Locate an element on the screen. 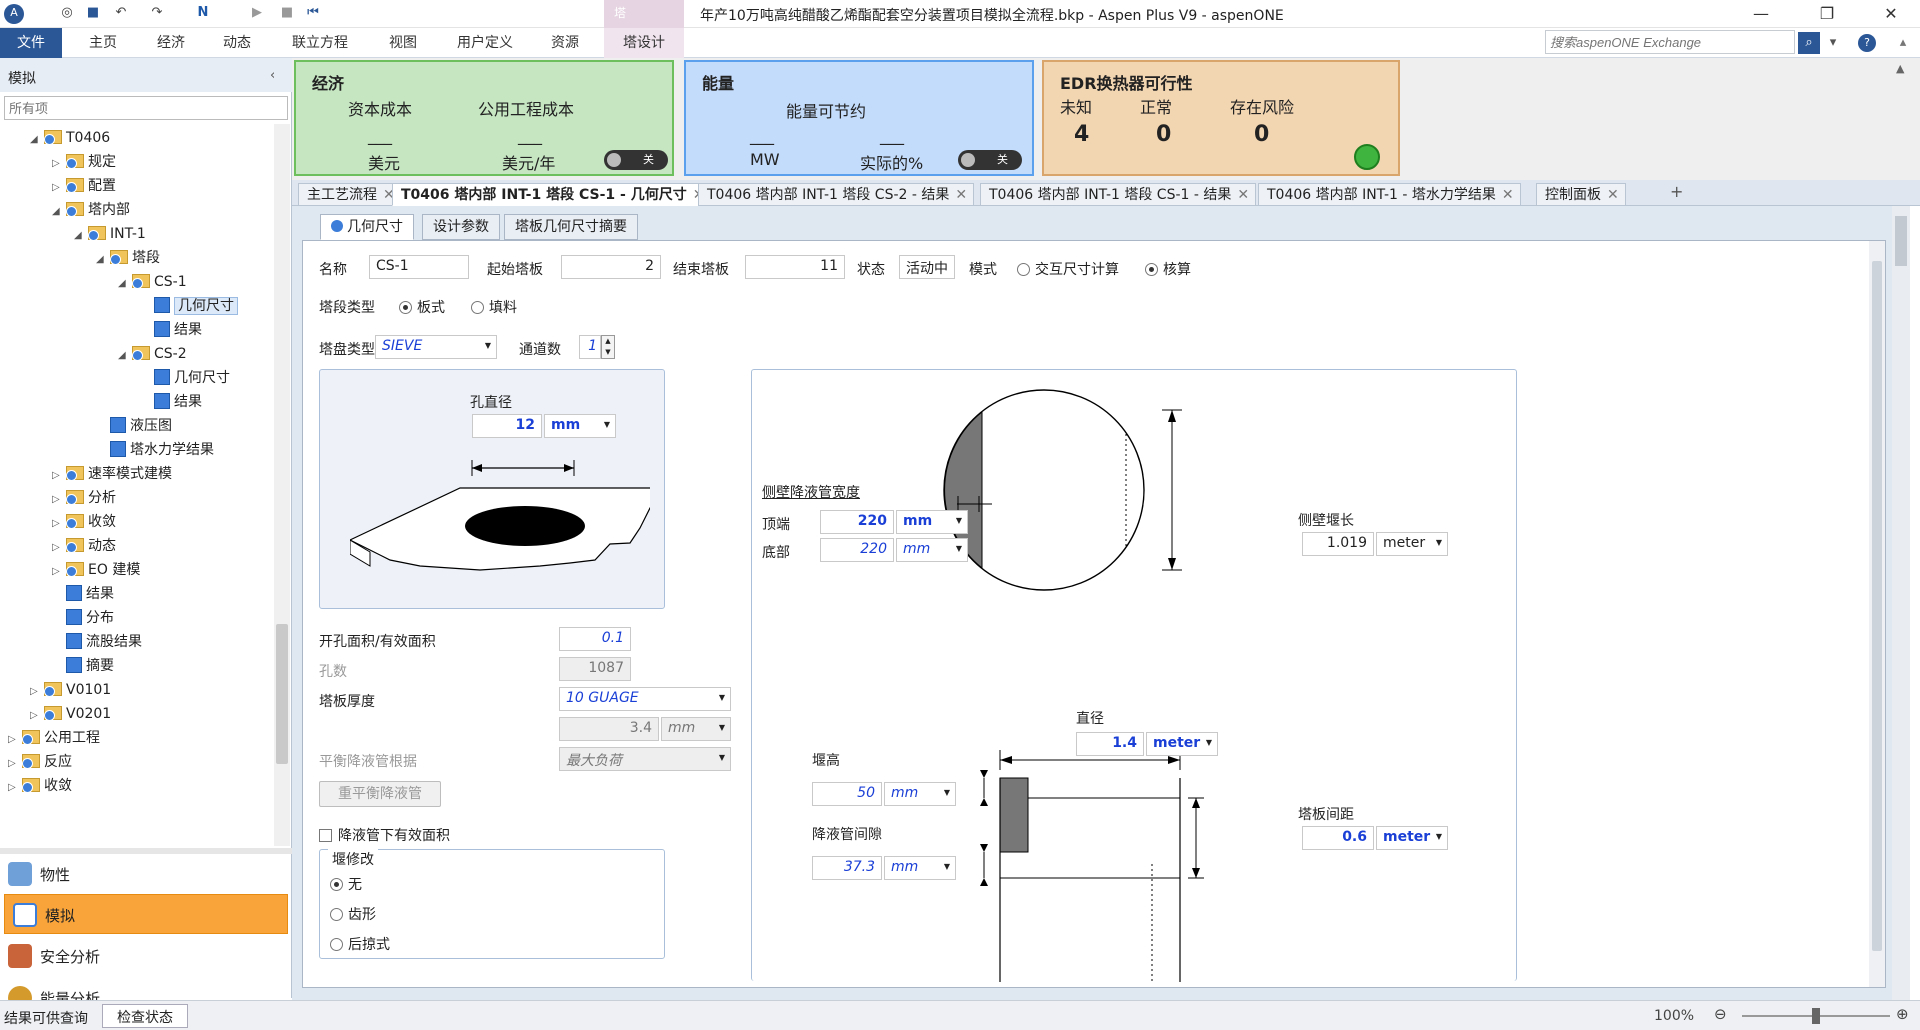 The height and width of the screenshot is (1030, 1920). tray-spacing-unit-select: meter is located at coordinates (1412, 838).